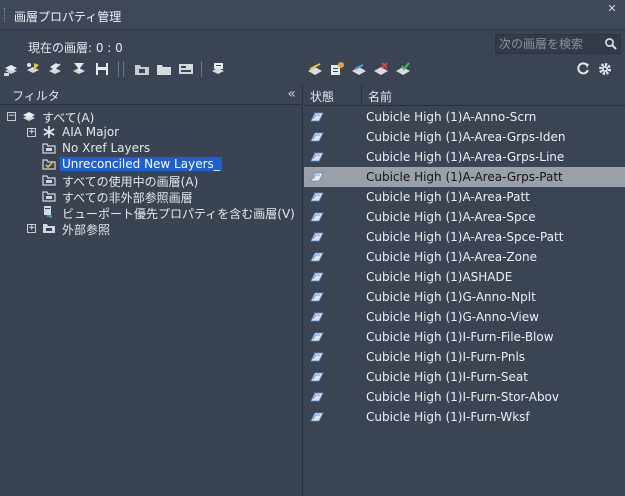 The width and height of the screenshot is (625, 496). I want to click on layer-name: Cubicle High (1)I-Furn-Stor-Abov, so click(463, 397).